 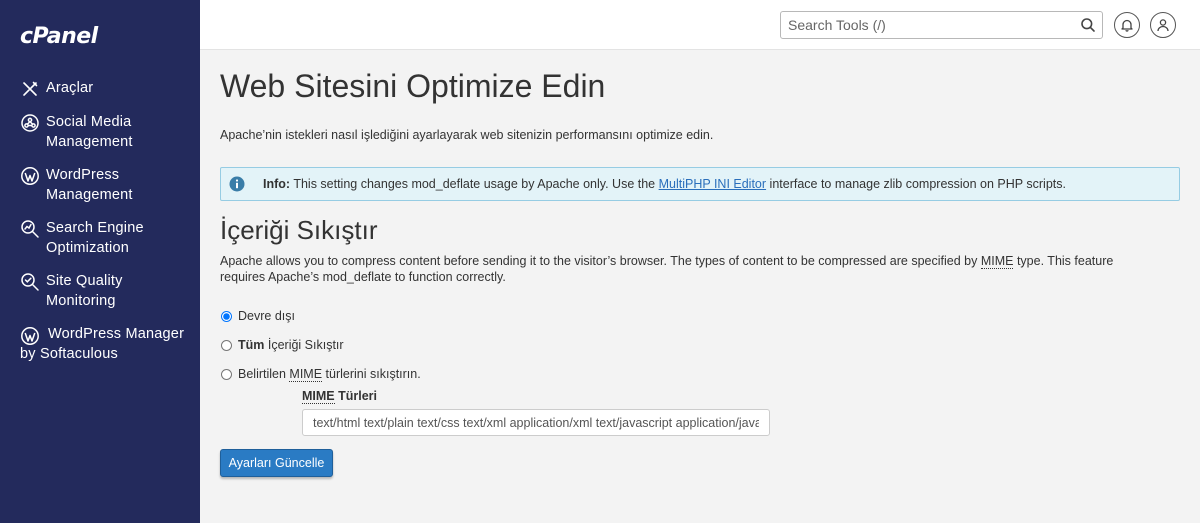 What do you see at coordinates (30, 282) in the screenshot?
I see `site-quality-icon` at bounding box center [30, 282].